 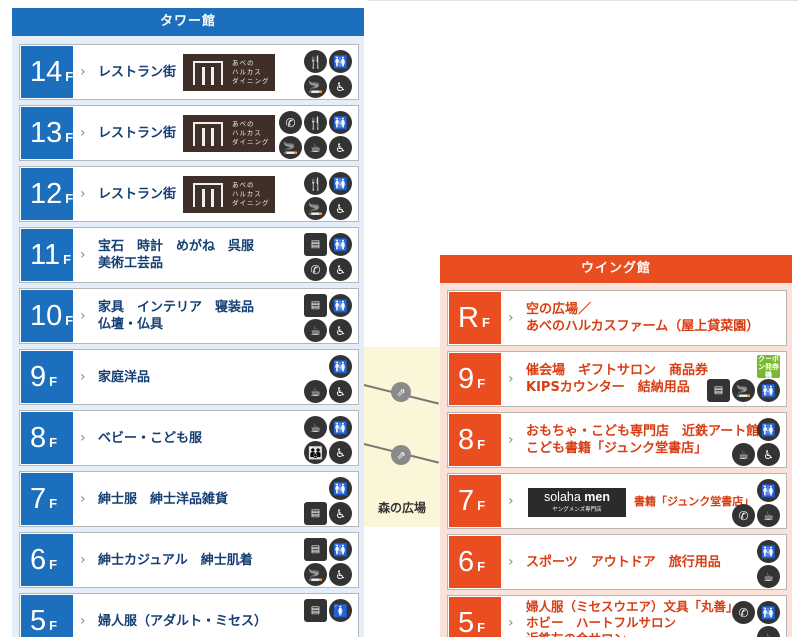 I want to click on floor-number-badge: 9F, so click(x=47, y=377).